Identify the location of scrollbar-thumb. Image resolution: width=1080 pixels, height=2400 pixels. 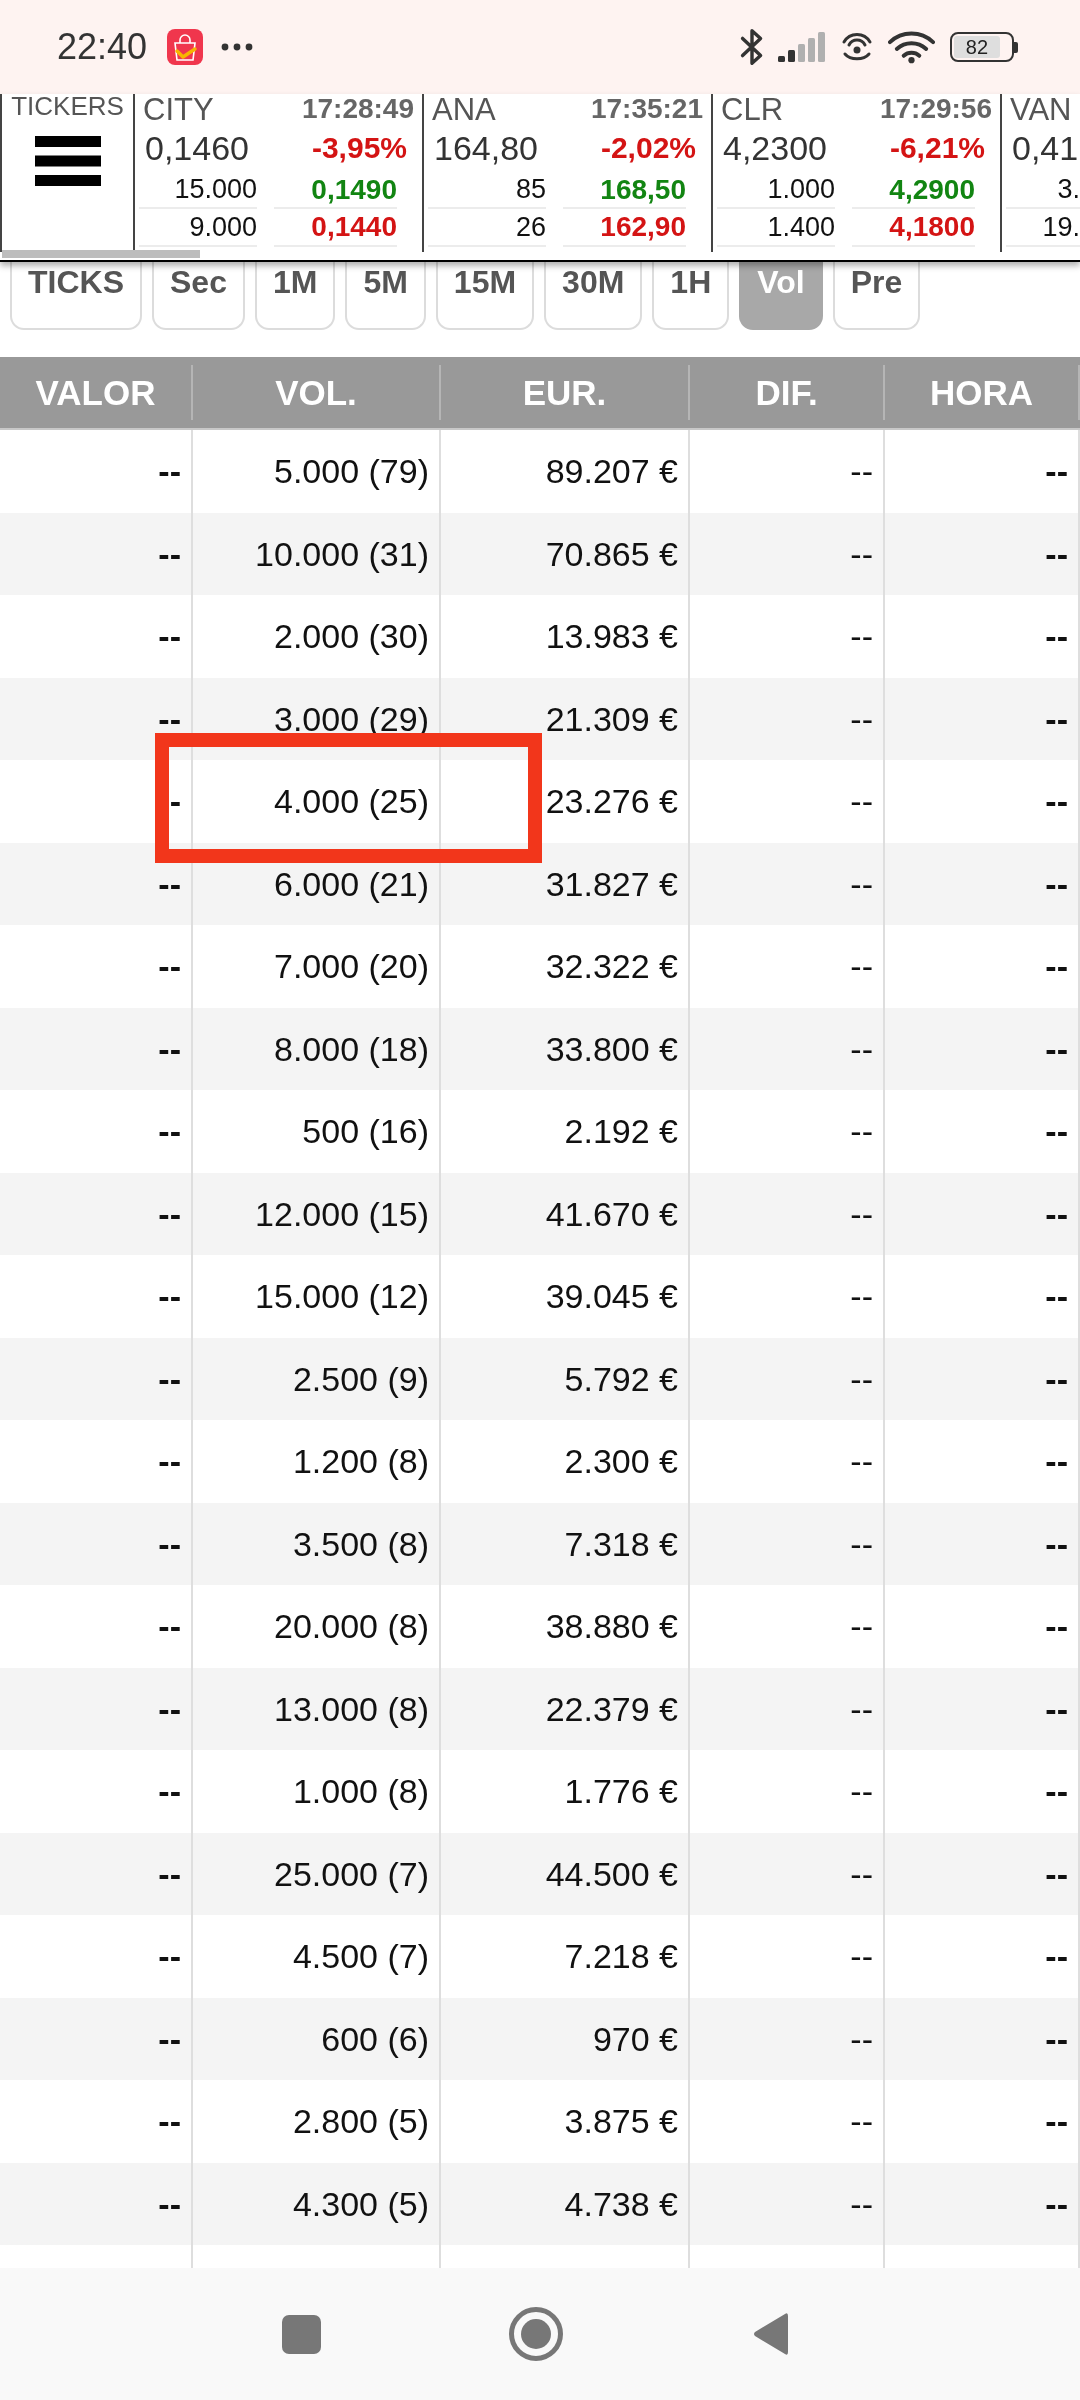
(101, 254).